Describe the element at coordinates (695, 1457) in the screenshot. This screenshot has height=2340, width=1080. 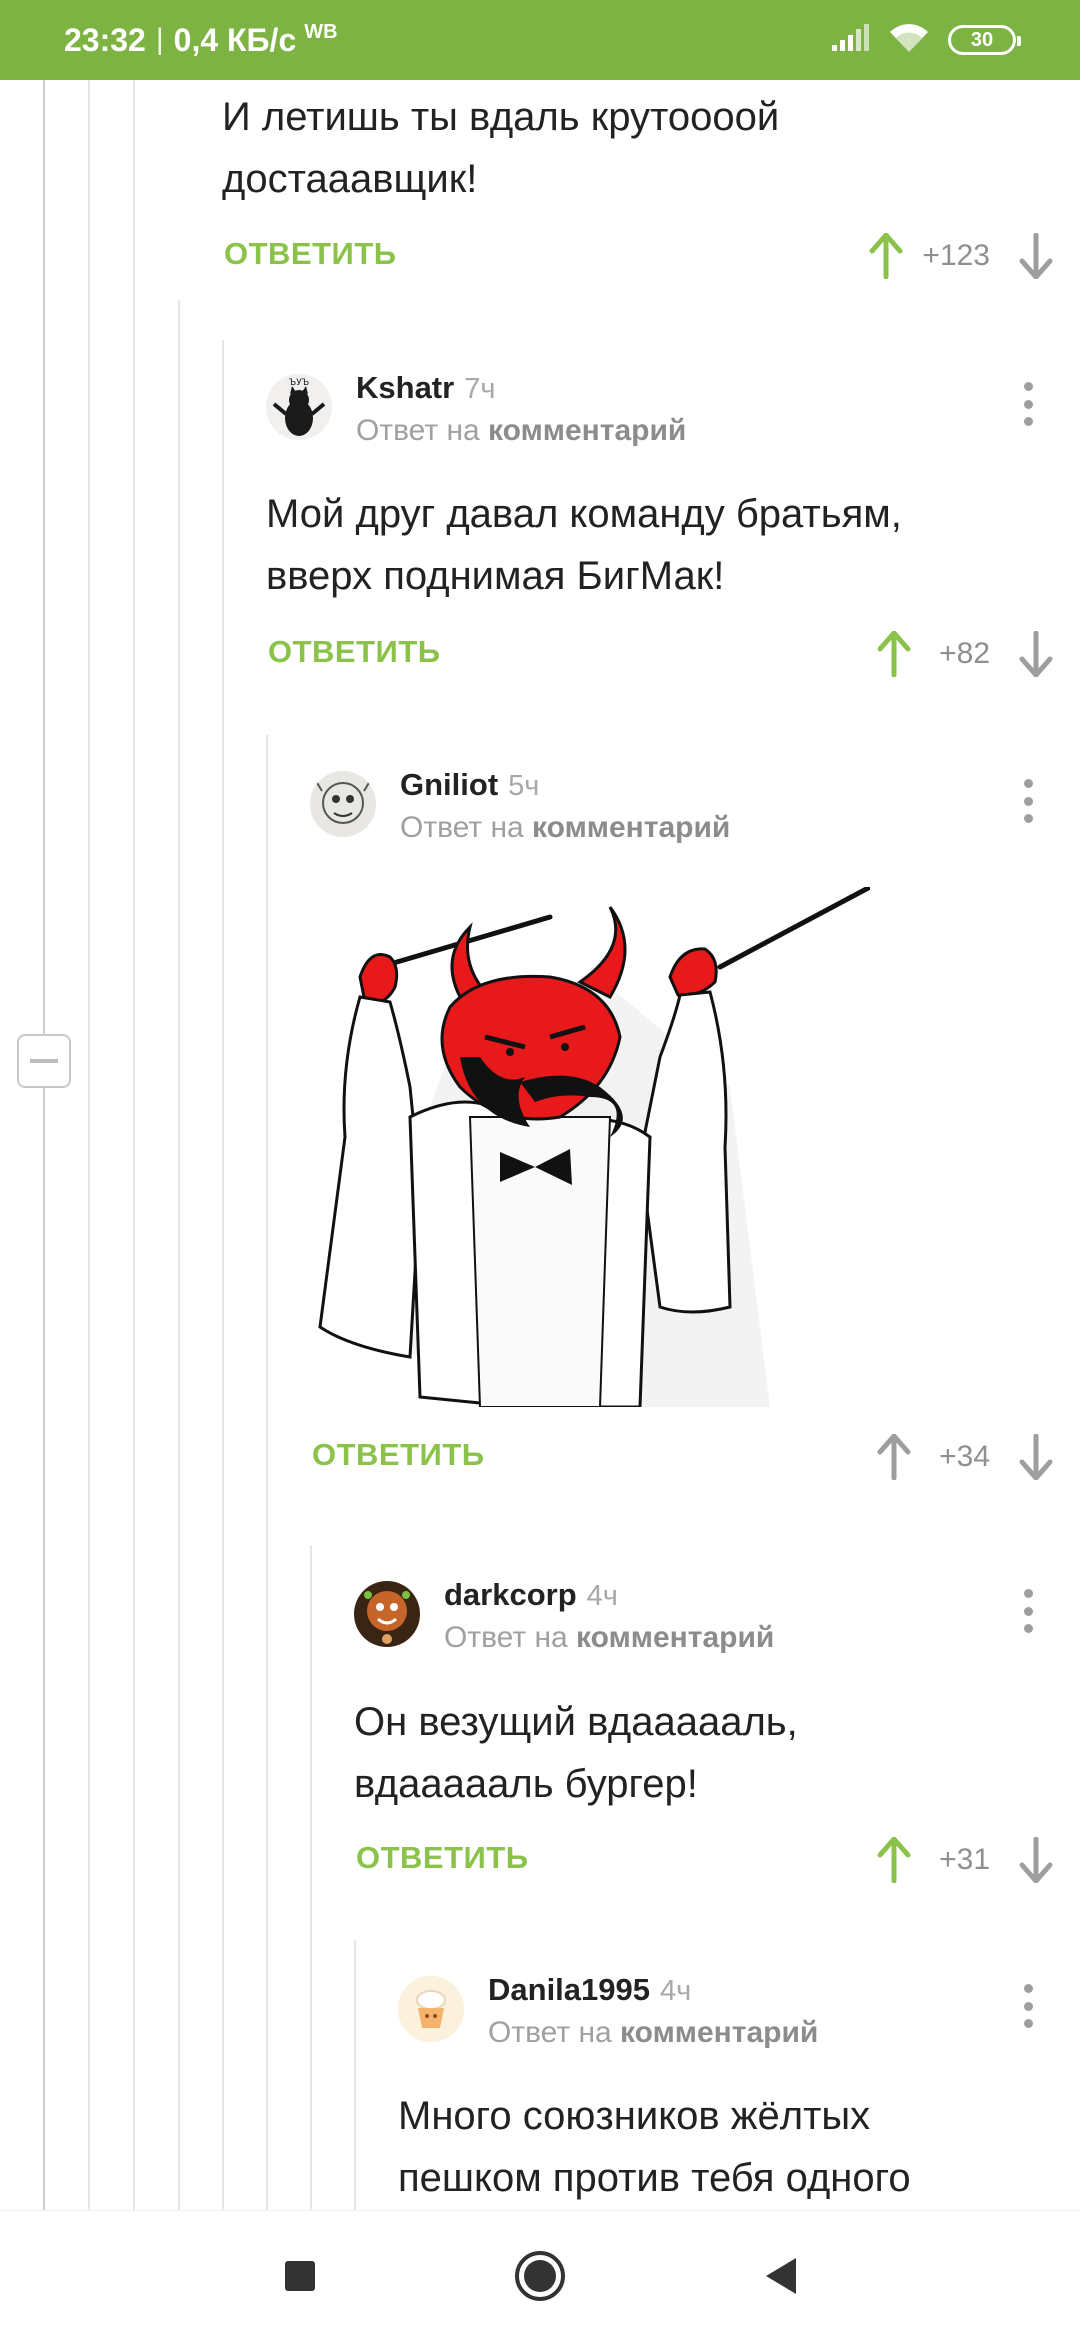
I see `comment-actions: ОТВЕТИТЬ +34` at that location.